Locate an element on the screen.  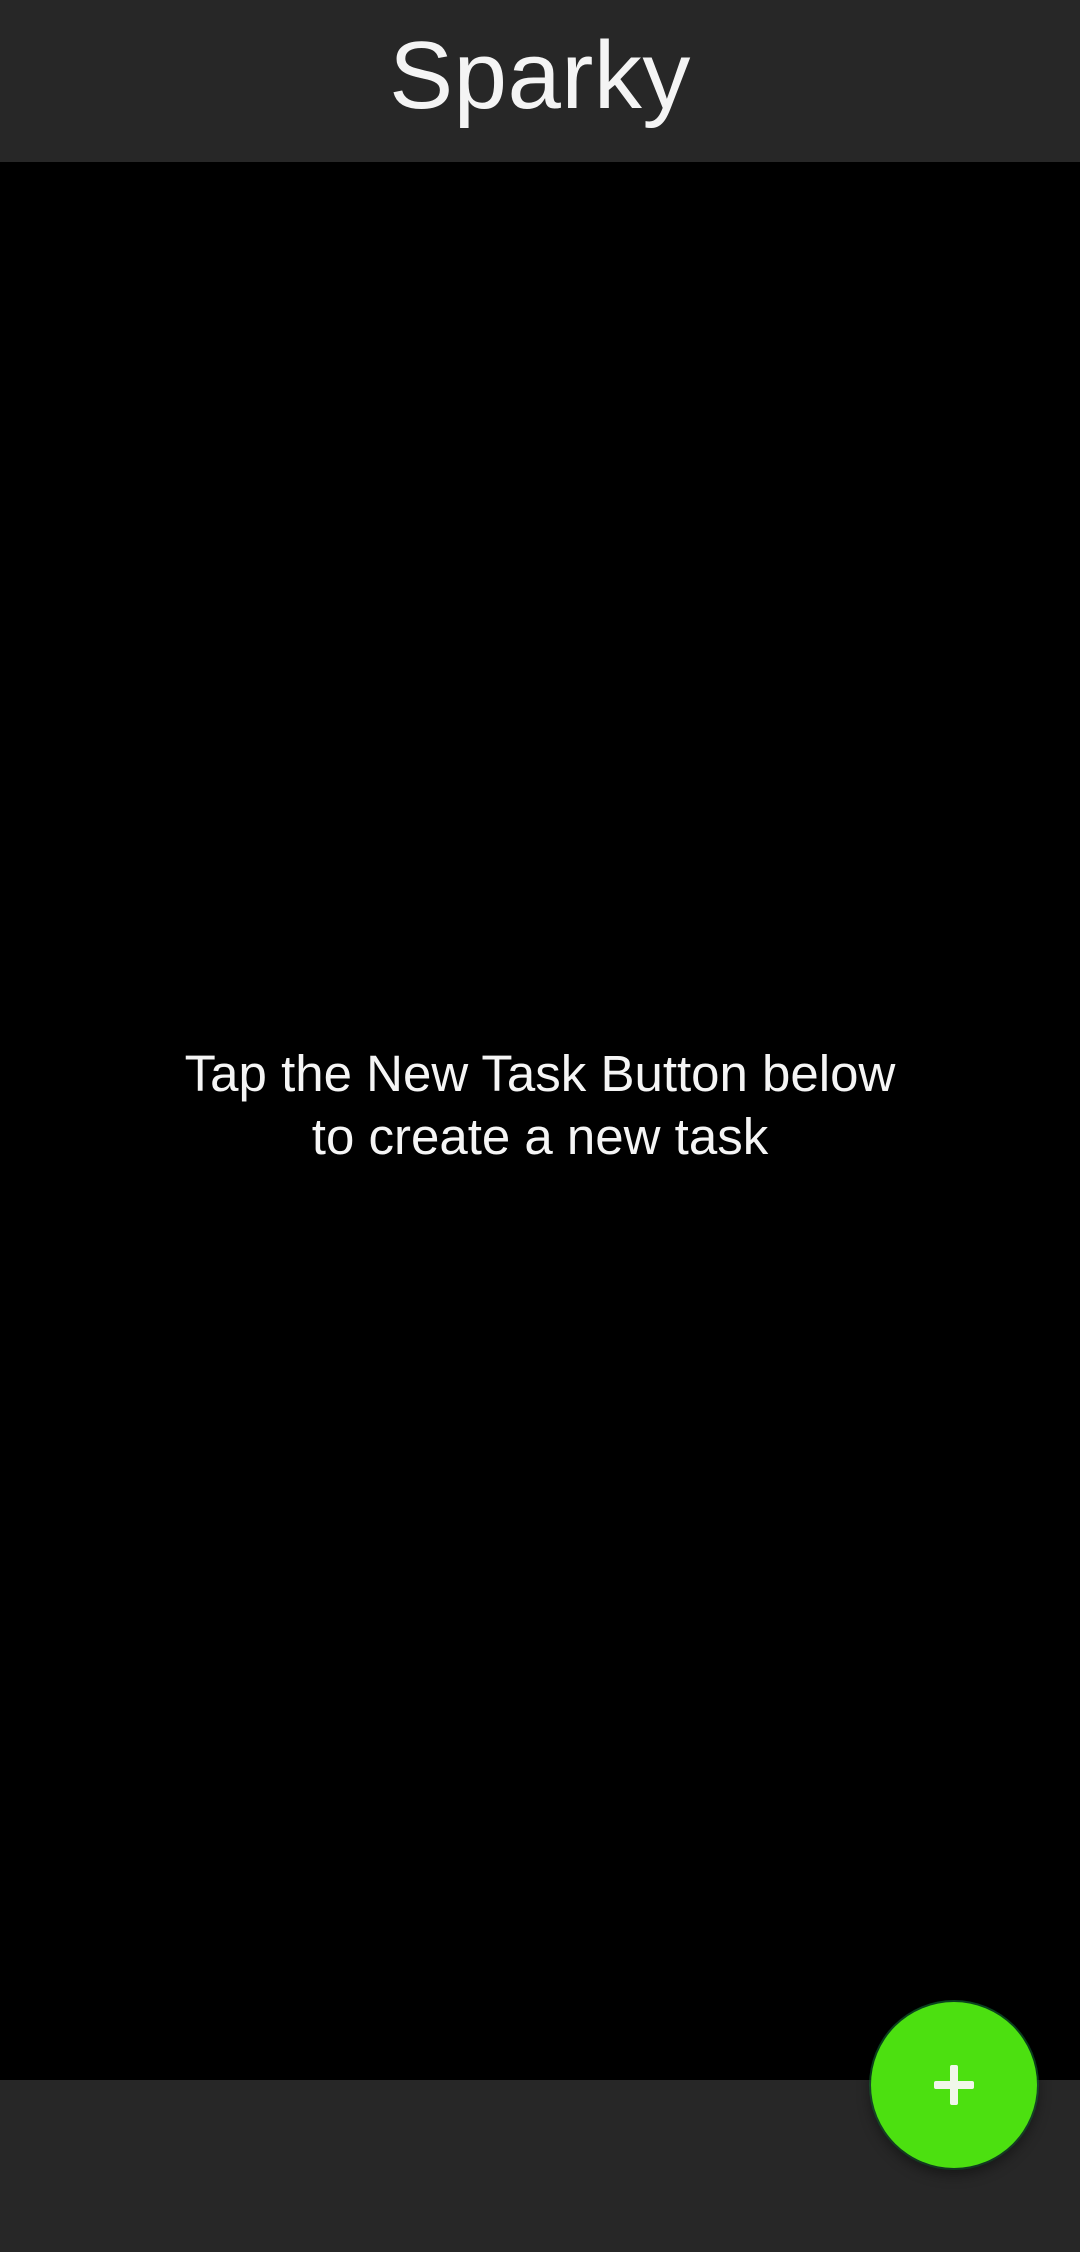
top-app-bar: Sparky is located at coordinates (540, 81).